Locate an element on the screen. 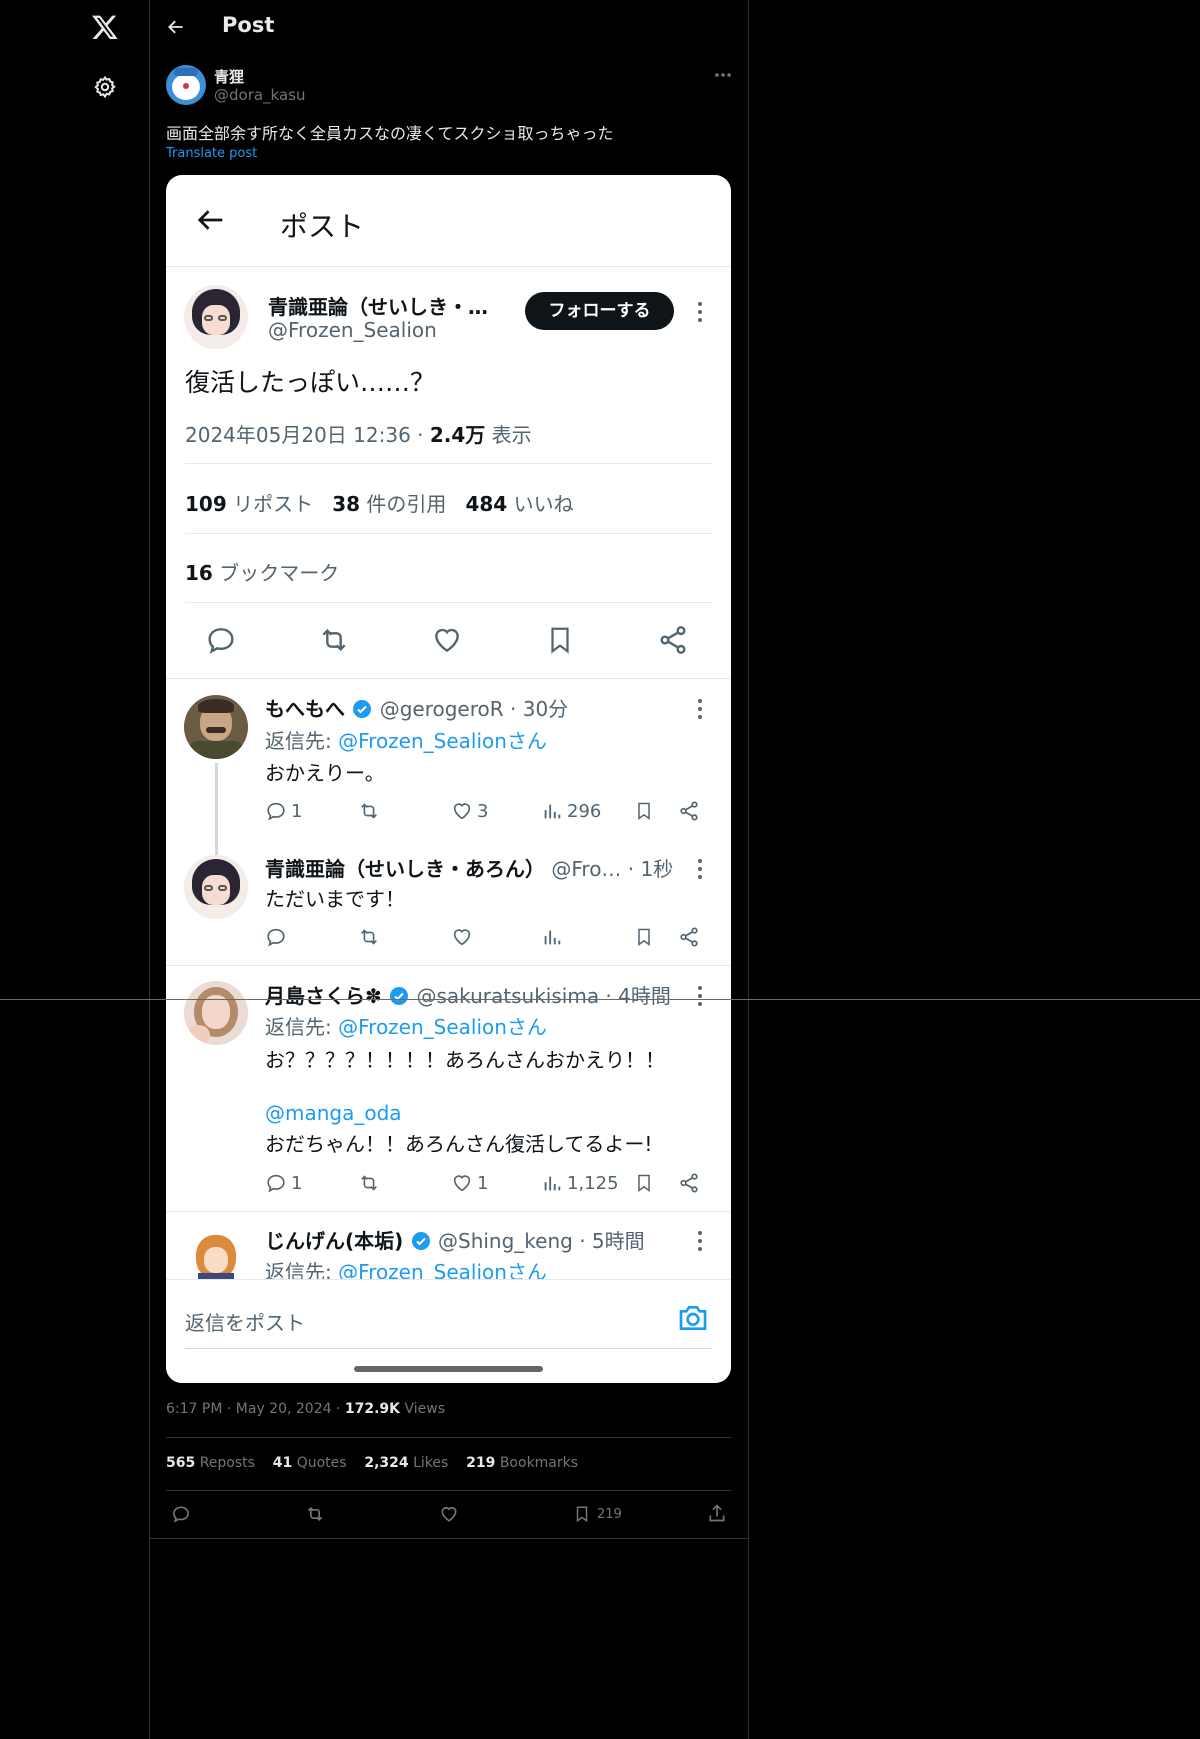 Image resolution: width=1200 pixels, height=1739 pixels. bookmark-button: 219 is located at coordinates (597, 1514).